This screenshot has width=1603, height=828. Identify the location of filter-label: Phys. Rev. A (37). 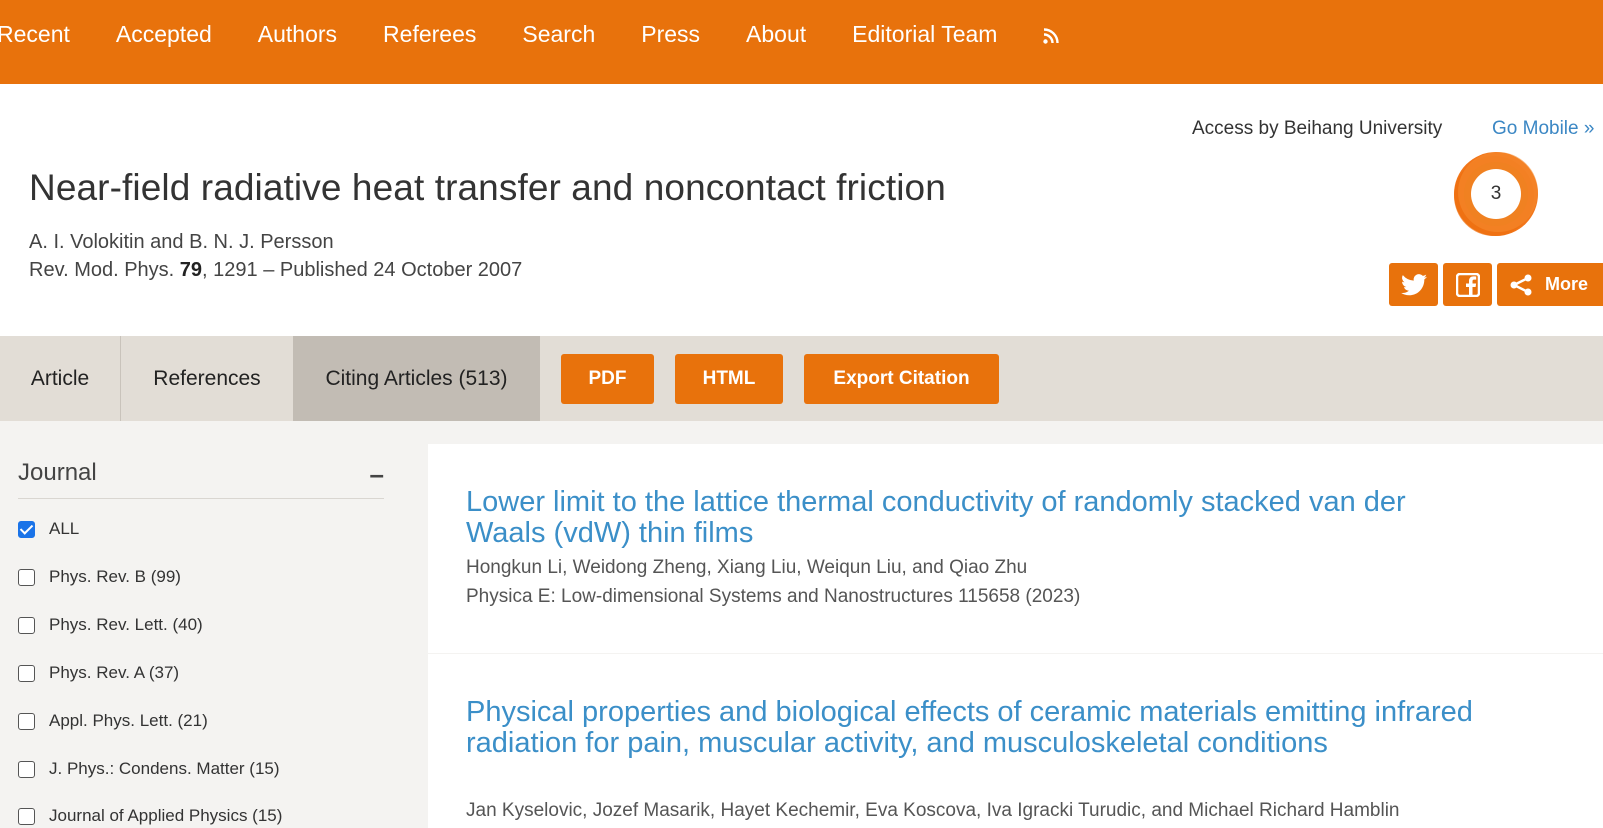
(114, 672).